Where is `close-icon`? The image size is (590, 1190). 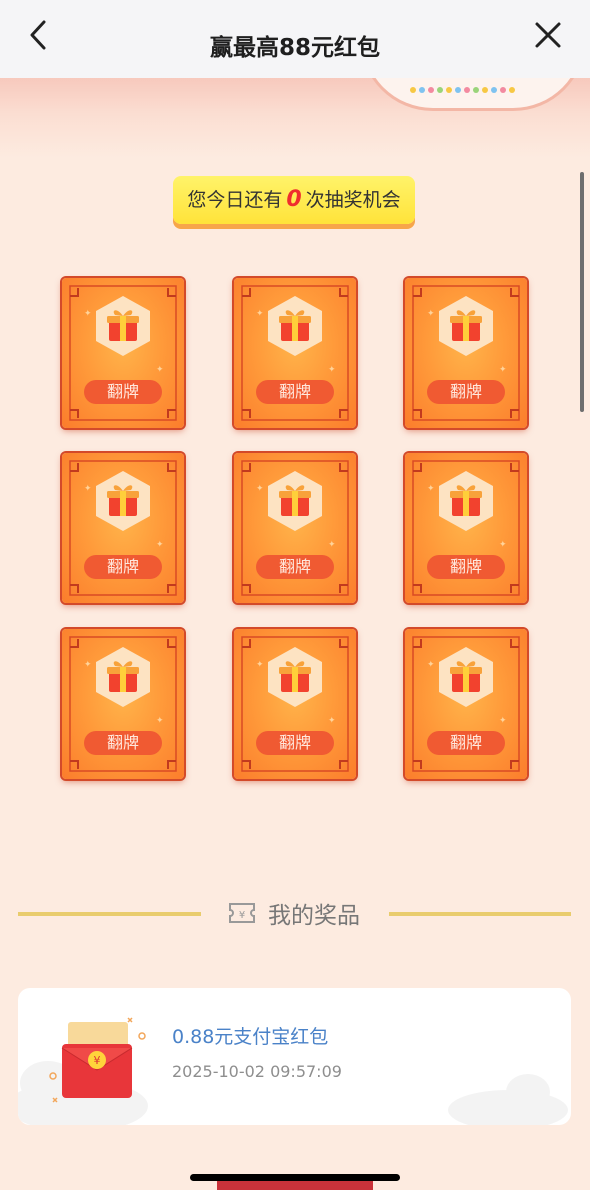 close-icon is located at coordinates (548, 35).